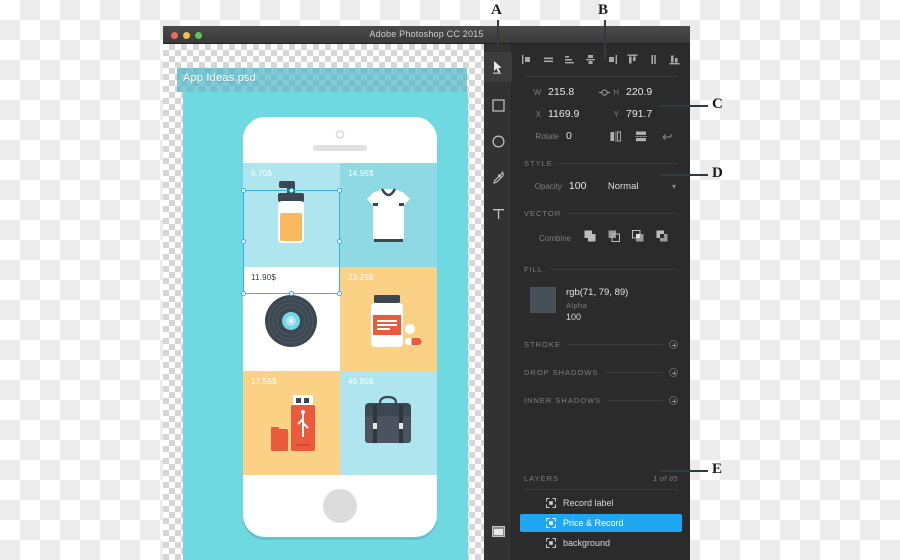  What do you see at coordinates (601, 396) in the screenshot?
I see `inner-shadows-section: INNER SHADOWS` at bounding box center [601, 396].